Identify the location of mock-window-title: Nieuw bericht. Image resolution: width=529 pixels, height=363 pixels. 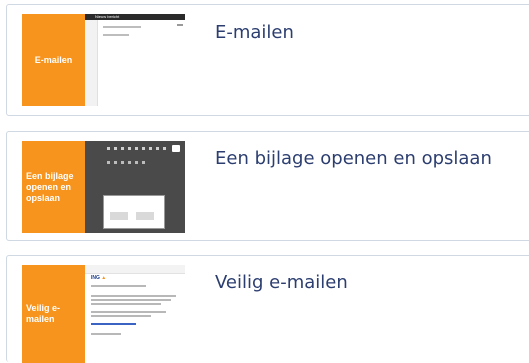
(107, 16).